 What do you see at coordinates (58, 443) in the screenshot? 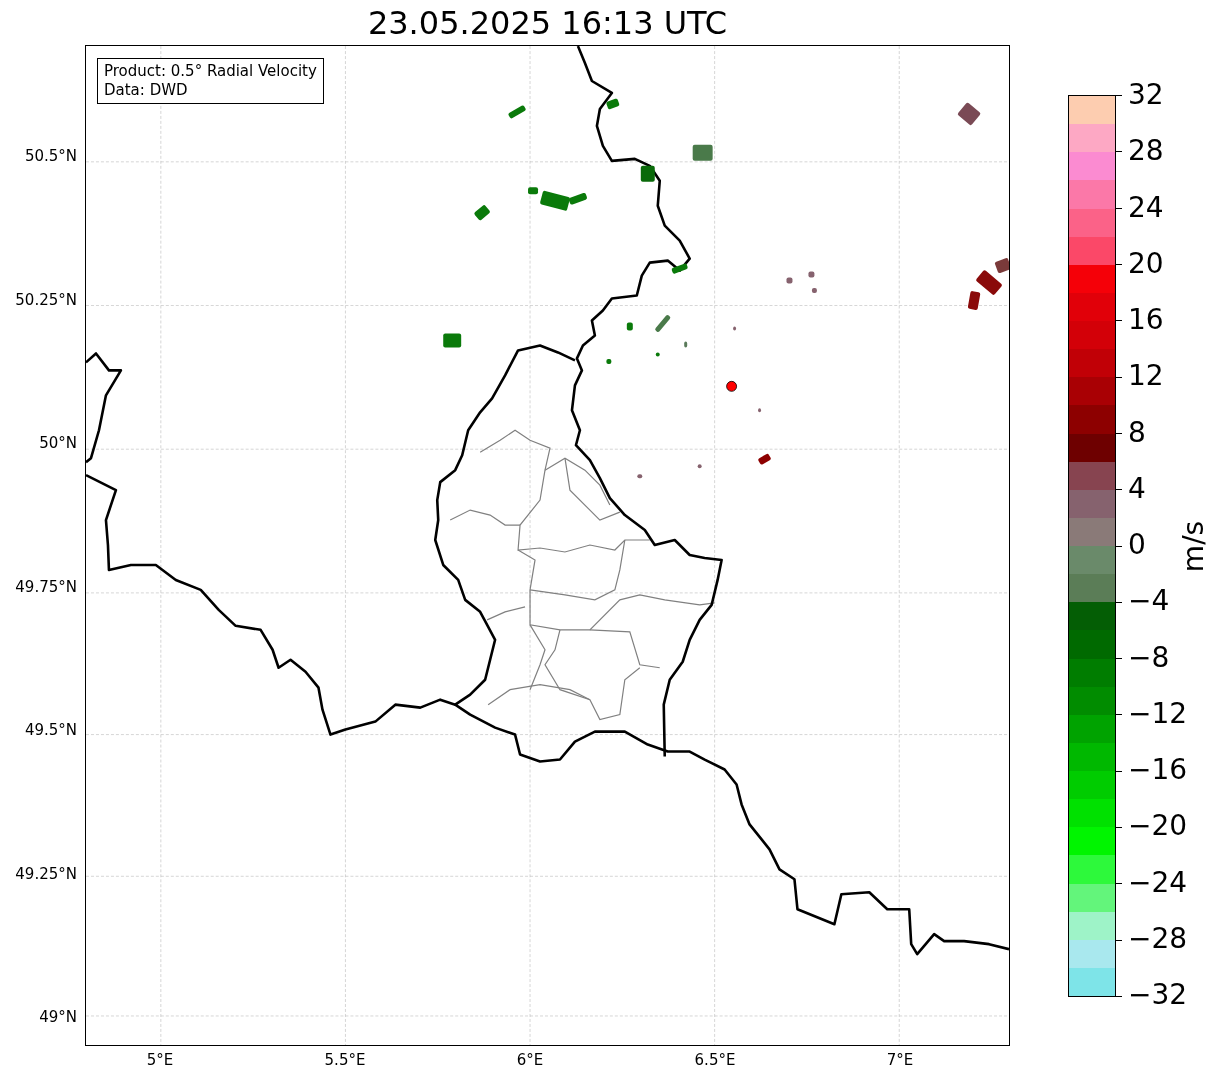
I see `latitude-label: 50°N` at bounding box center [58, 443].